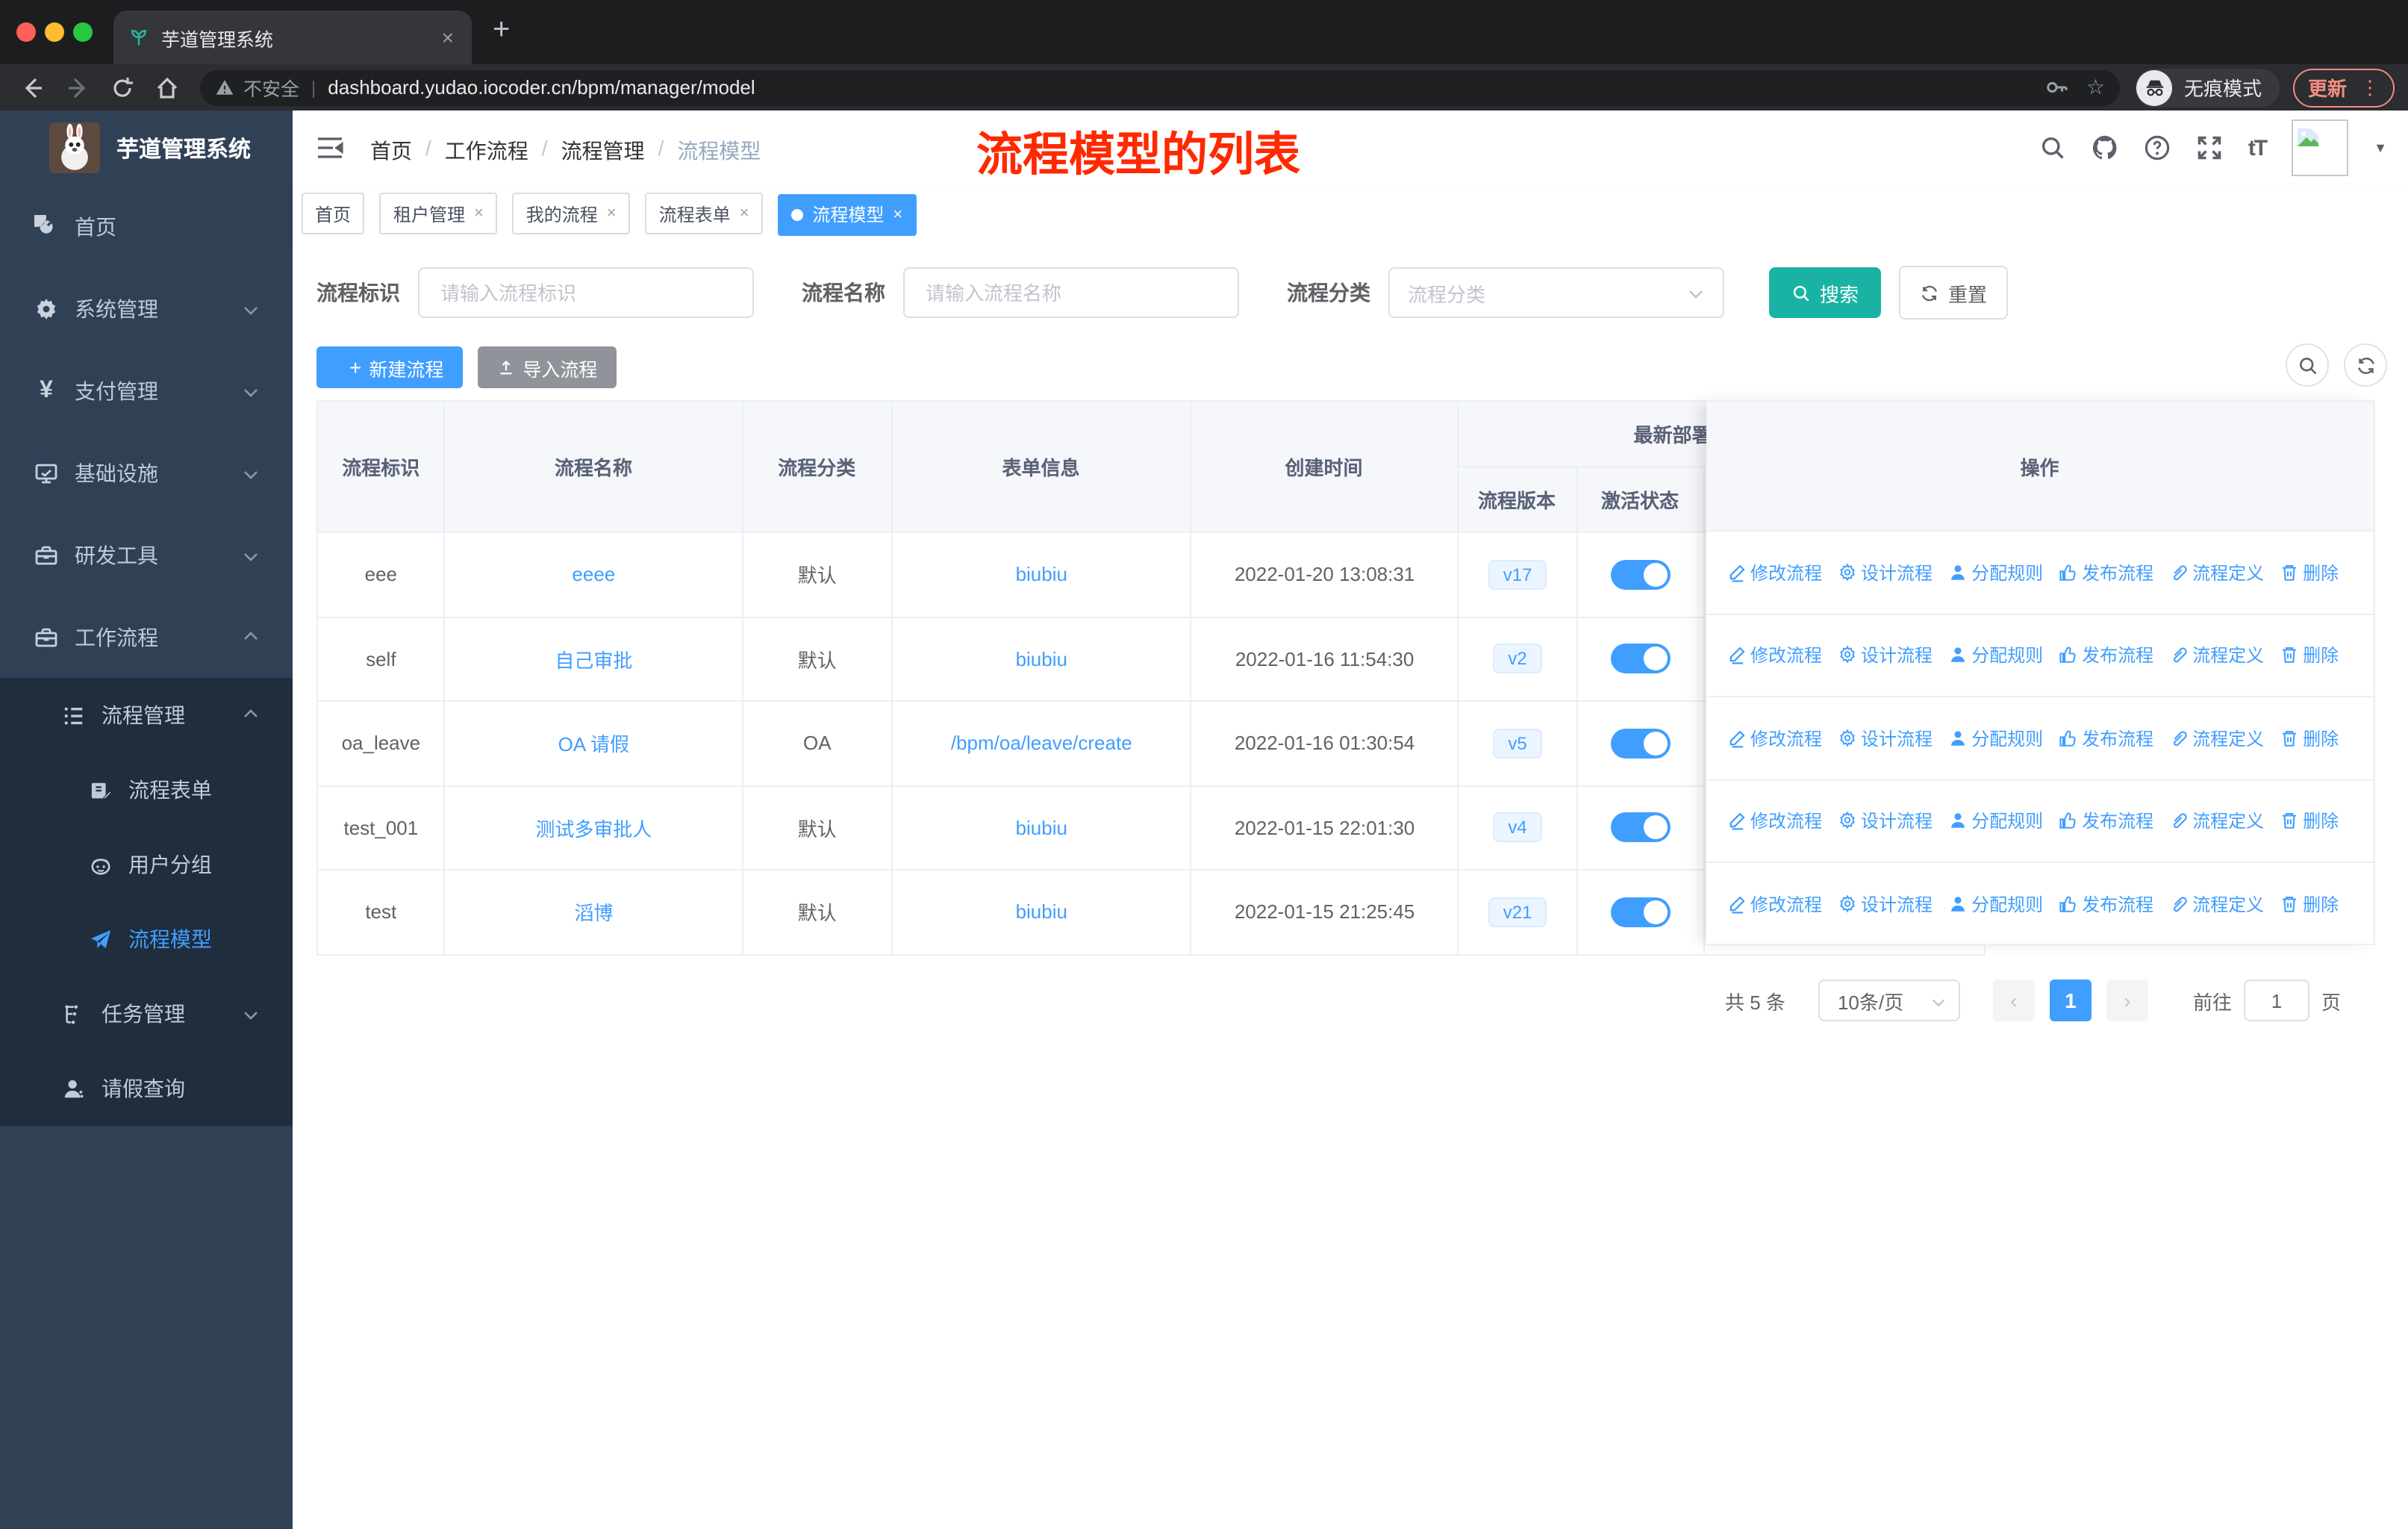 This screenshot has height=1529, width=2408. What do you see at coordinates (593, 828) in the screenshot?
I see `process-name-link: 测试多审批人` at bounding box center [593, 828].